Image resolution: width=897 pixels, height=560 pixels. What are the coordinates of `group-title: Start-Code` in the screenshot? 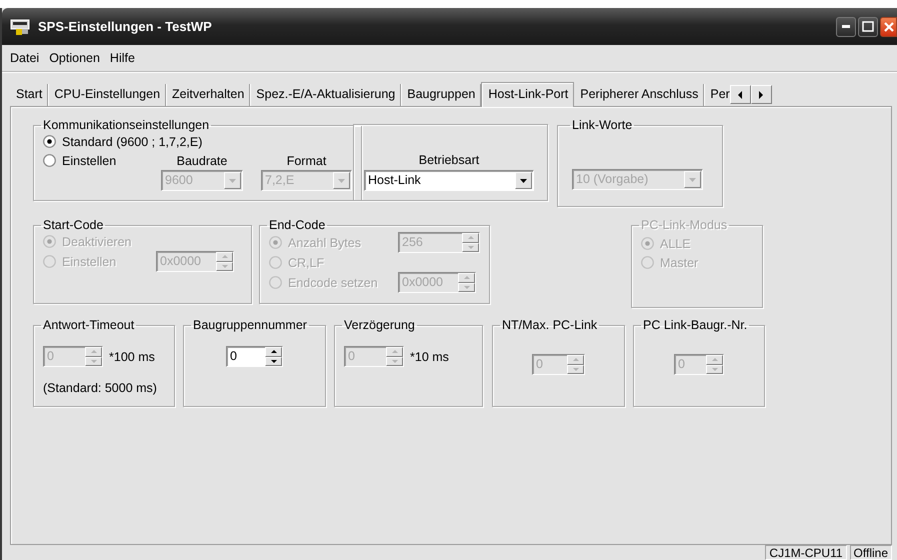 It's located at (73, 225).